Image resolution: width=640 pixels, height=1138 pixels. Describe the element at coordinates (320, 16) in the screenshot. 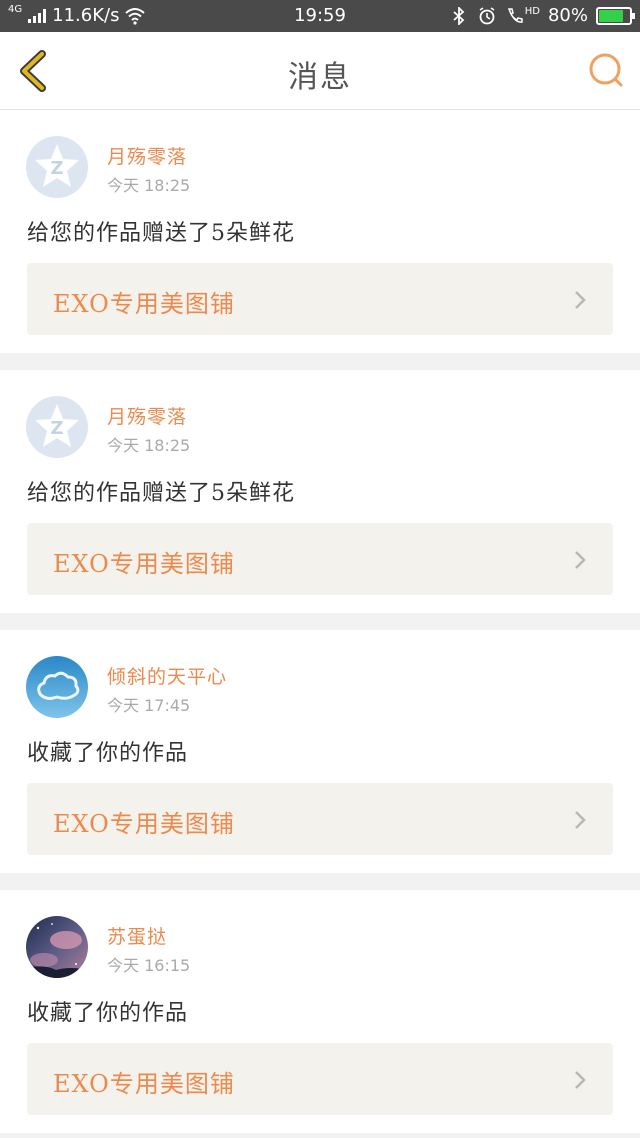

I see `status-bar: 4G 11.6K/s 19:59 HD 80%` at that location.